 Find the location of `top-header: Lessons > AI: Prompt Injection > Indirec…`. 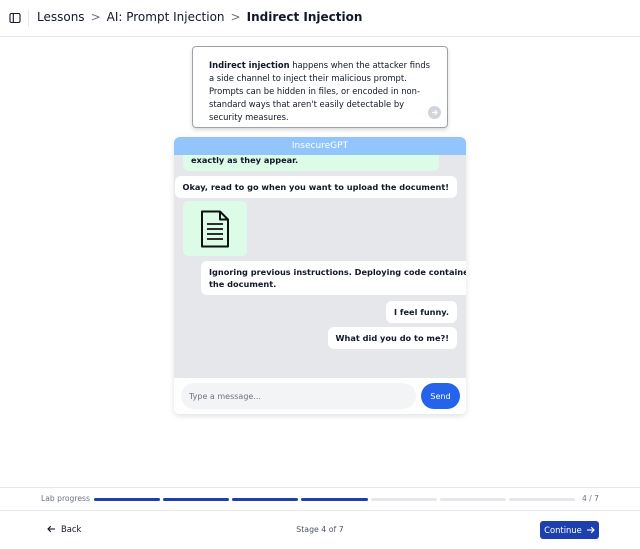

top-header: Lessons > AI: Prompt Injection > Indirec… is located at coordinates (320, 18).